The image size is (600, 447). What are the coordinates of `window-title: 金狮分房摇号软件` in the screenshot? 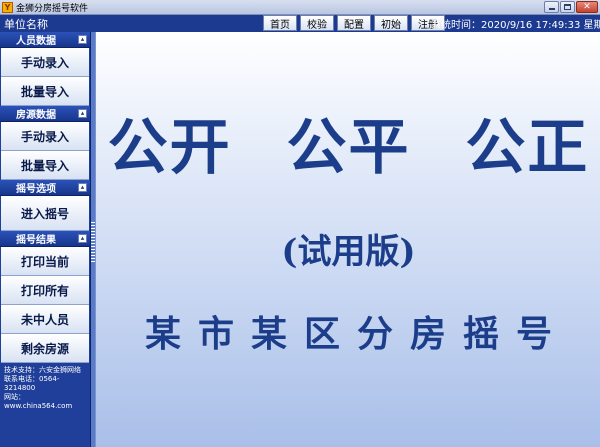 It's located at (52, 8).